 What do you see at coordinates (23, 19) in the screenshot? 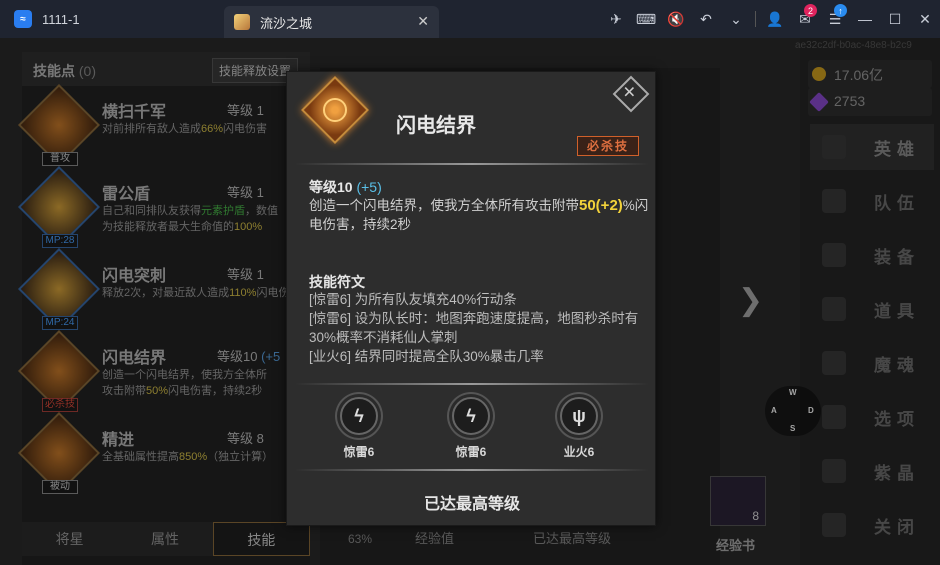
I see `app-logo-icon: ≈` at bounding box center [23, 19].